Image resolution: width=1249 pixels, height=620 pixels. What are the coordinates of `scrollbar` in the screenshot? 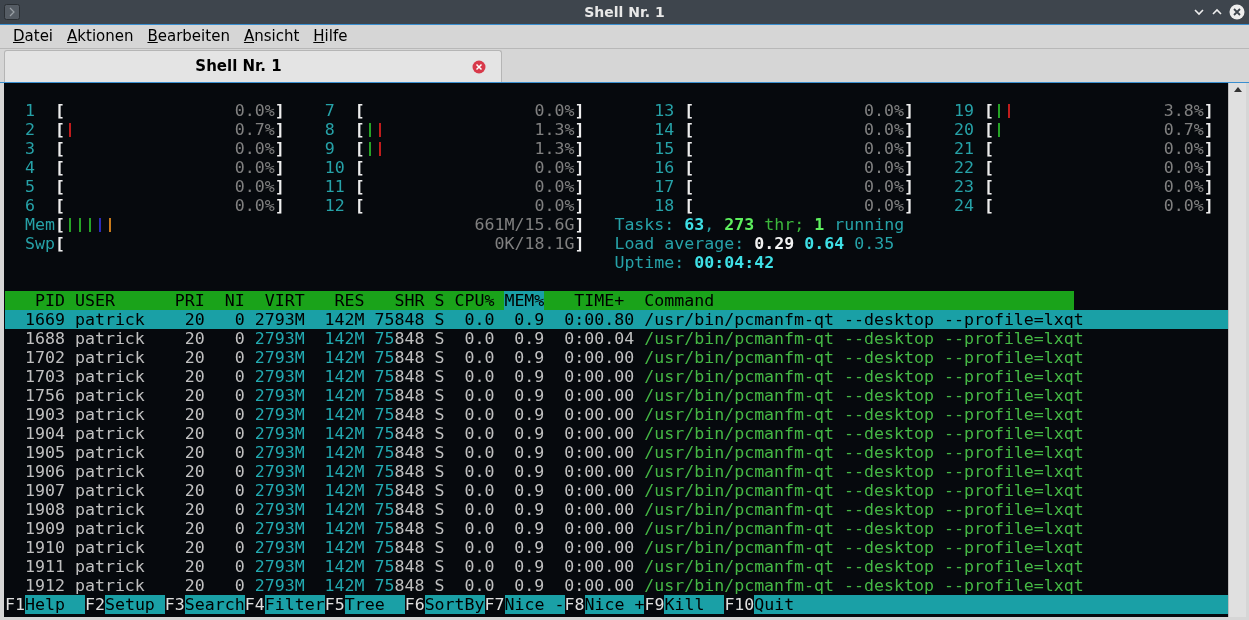 It's located at (1237, 350).